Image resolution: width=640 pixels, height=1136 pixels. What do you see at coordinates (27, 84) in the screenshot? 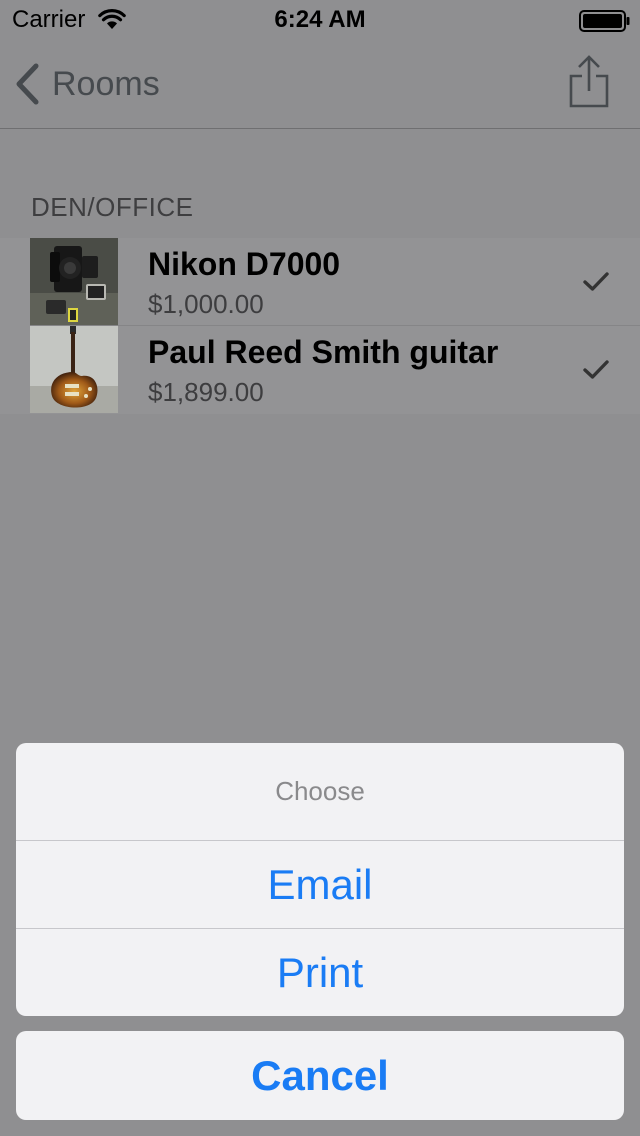
I see `chevron-left-icon` at bounding box center [27, 84].